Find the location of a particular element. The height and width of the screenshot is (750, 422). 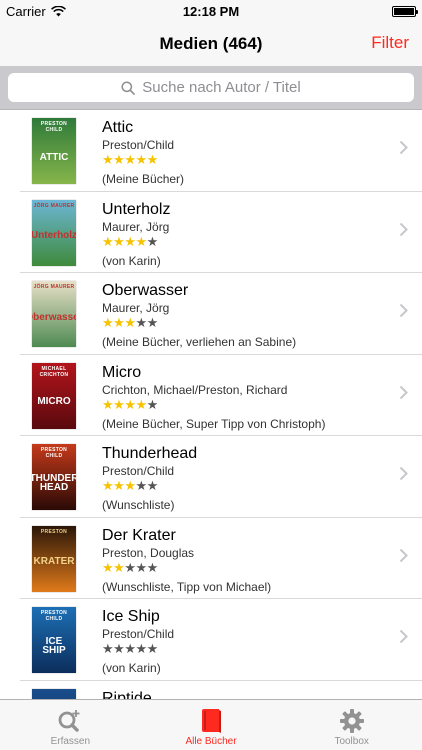

book-title: Der Krater is located at coordinates (139, 535).